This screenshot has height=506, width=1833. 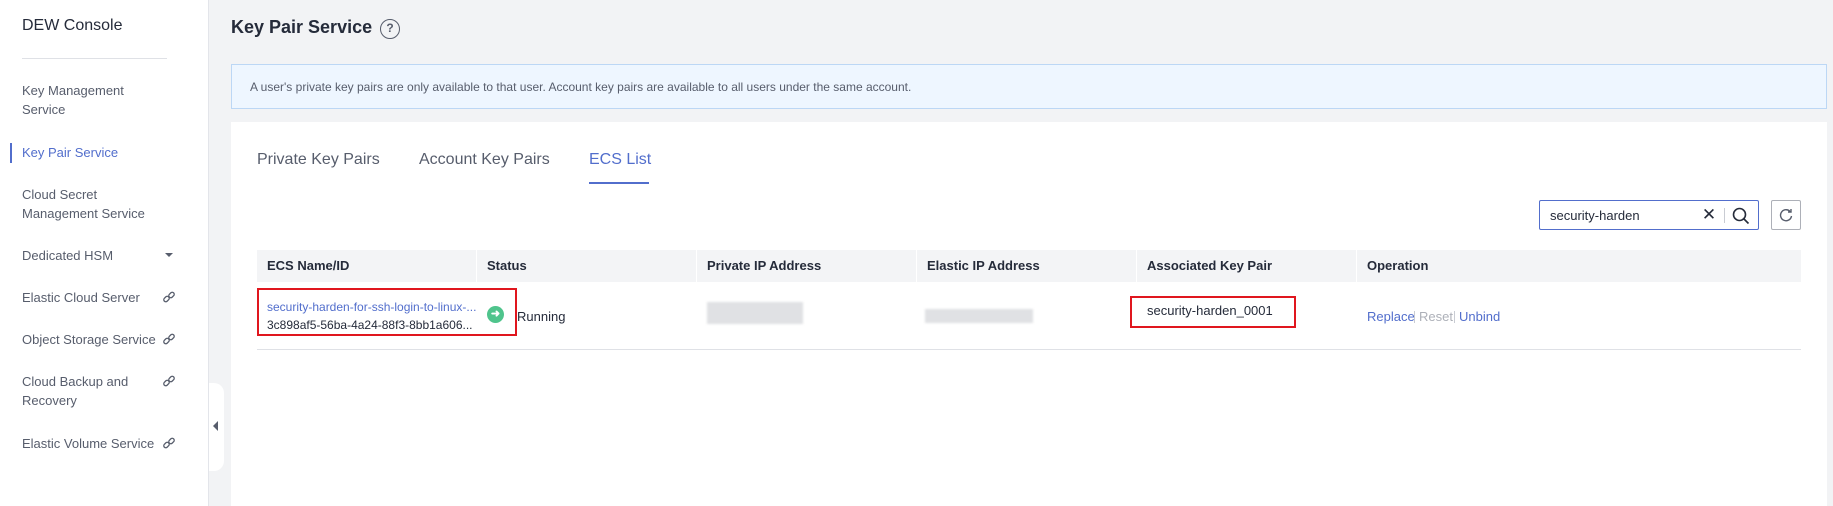 What do you see at coordinates (72, 25) in the screenshot?
I see `sidebar-title: DEW Console` at bounding box center [72, 25].